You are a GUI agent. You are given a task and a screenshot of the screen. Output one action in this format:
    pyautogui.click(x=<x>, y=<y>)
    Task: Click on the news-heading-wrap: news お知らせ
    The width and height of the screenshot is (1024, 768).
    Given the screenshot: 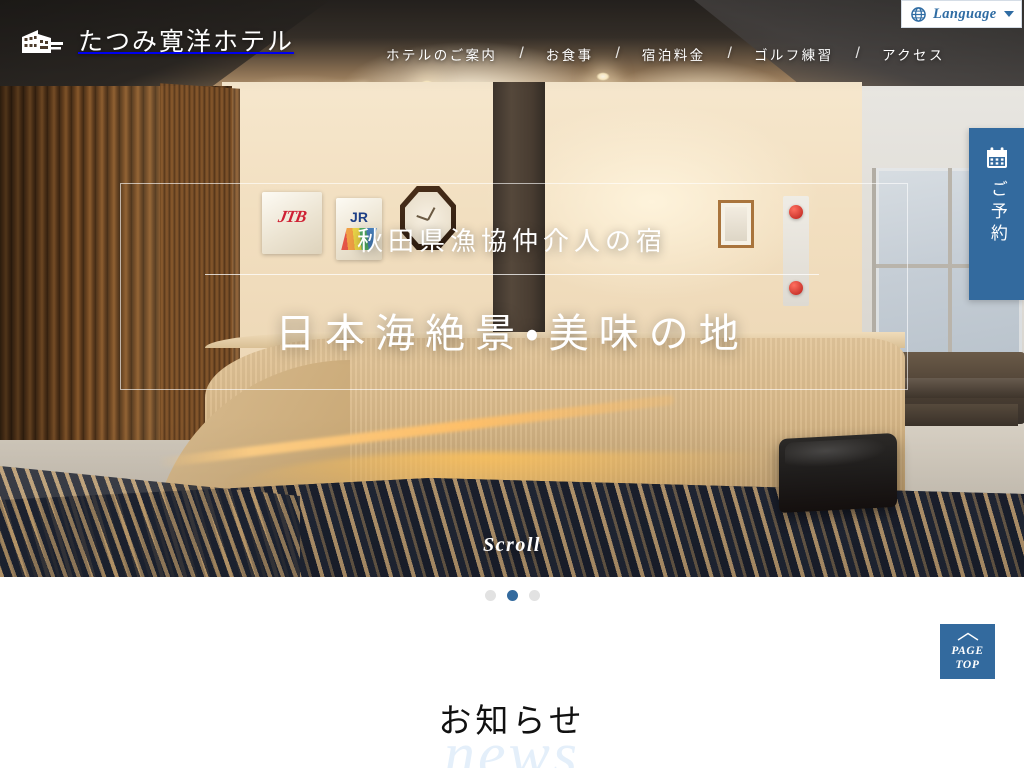 What is the action you would take?
    pyautogui.click(x=512, y=731)
    